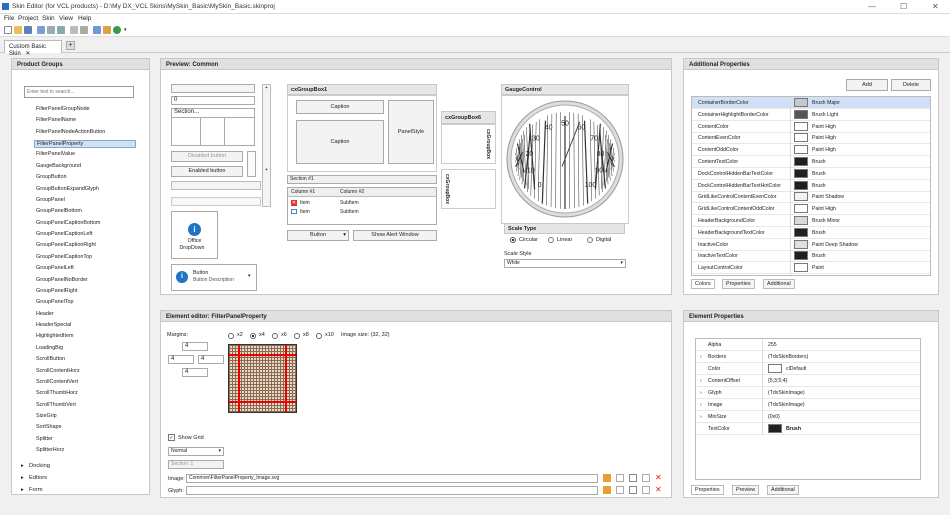  Describe the element at coordinates (811, 150) in the screenshot. I see `property-row: ContentOddColor Paint High` at that location.